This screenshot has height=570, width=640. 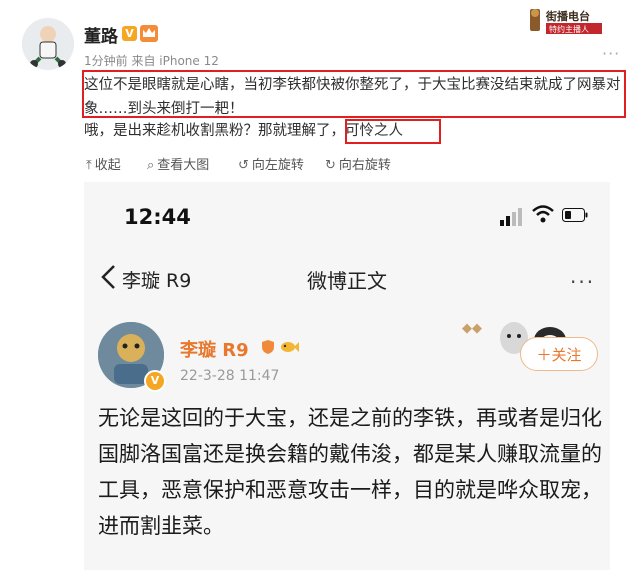 I want to click on zoom-icon: ⌕, so click(x=151, y=165).